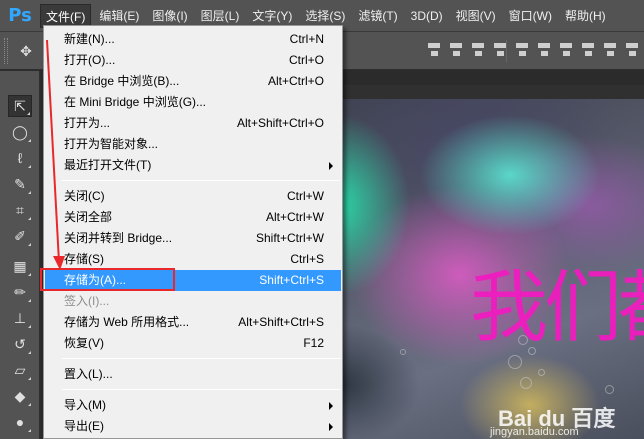 This screenshot has height=439, width=644. I want to click on distribute-left-icon, so click(588, 50).